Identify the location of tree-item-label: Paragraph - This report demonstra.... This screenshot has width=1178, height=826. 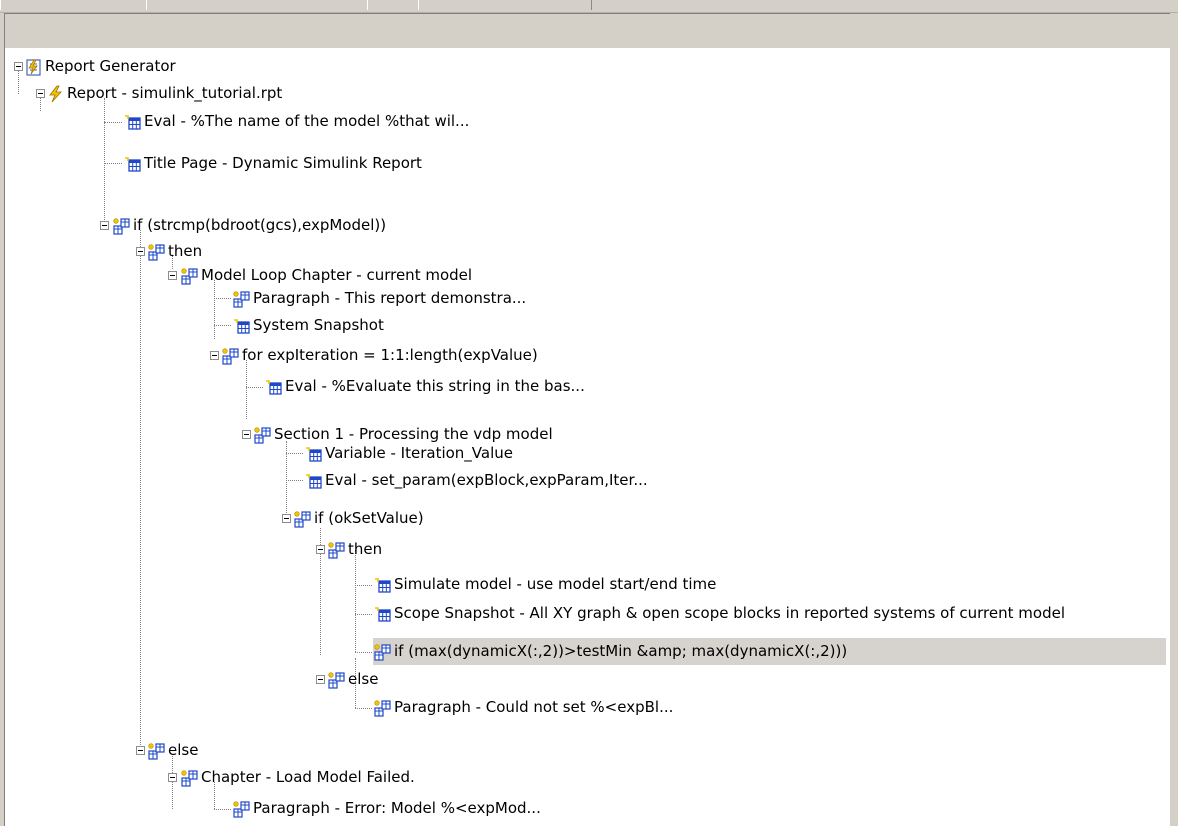
(390, 298).